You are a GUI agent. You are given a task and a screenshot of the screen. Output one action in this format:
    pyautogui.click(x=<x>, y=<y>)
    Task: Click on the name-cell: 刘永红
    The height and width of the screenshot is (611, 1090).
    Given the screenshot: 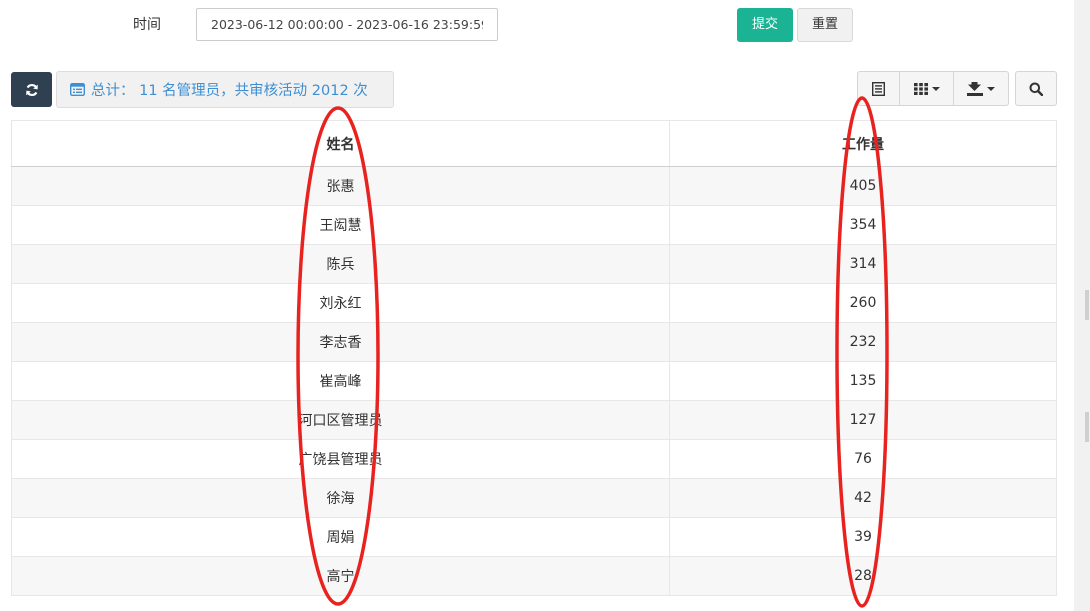 What is the action you would take?
    pyautogui.click(x=340, y=303)
    